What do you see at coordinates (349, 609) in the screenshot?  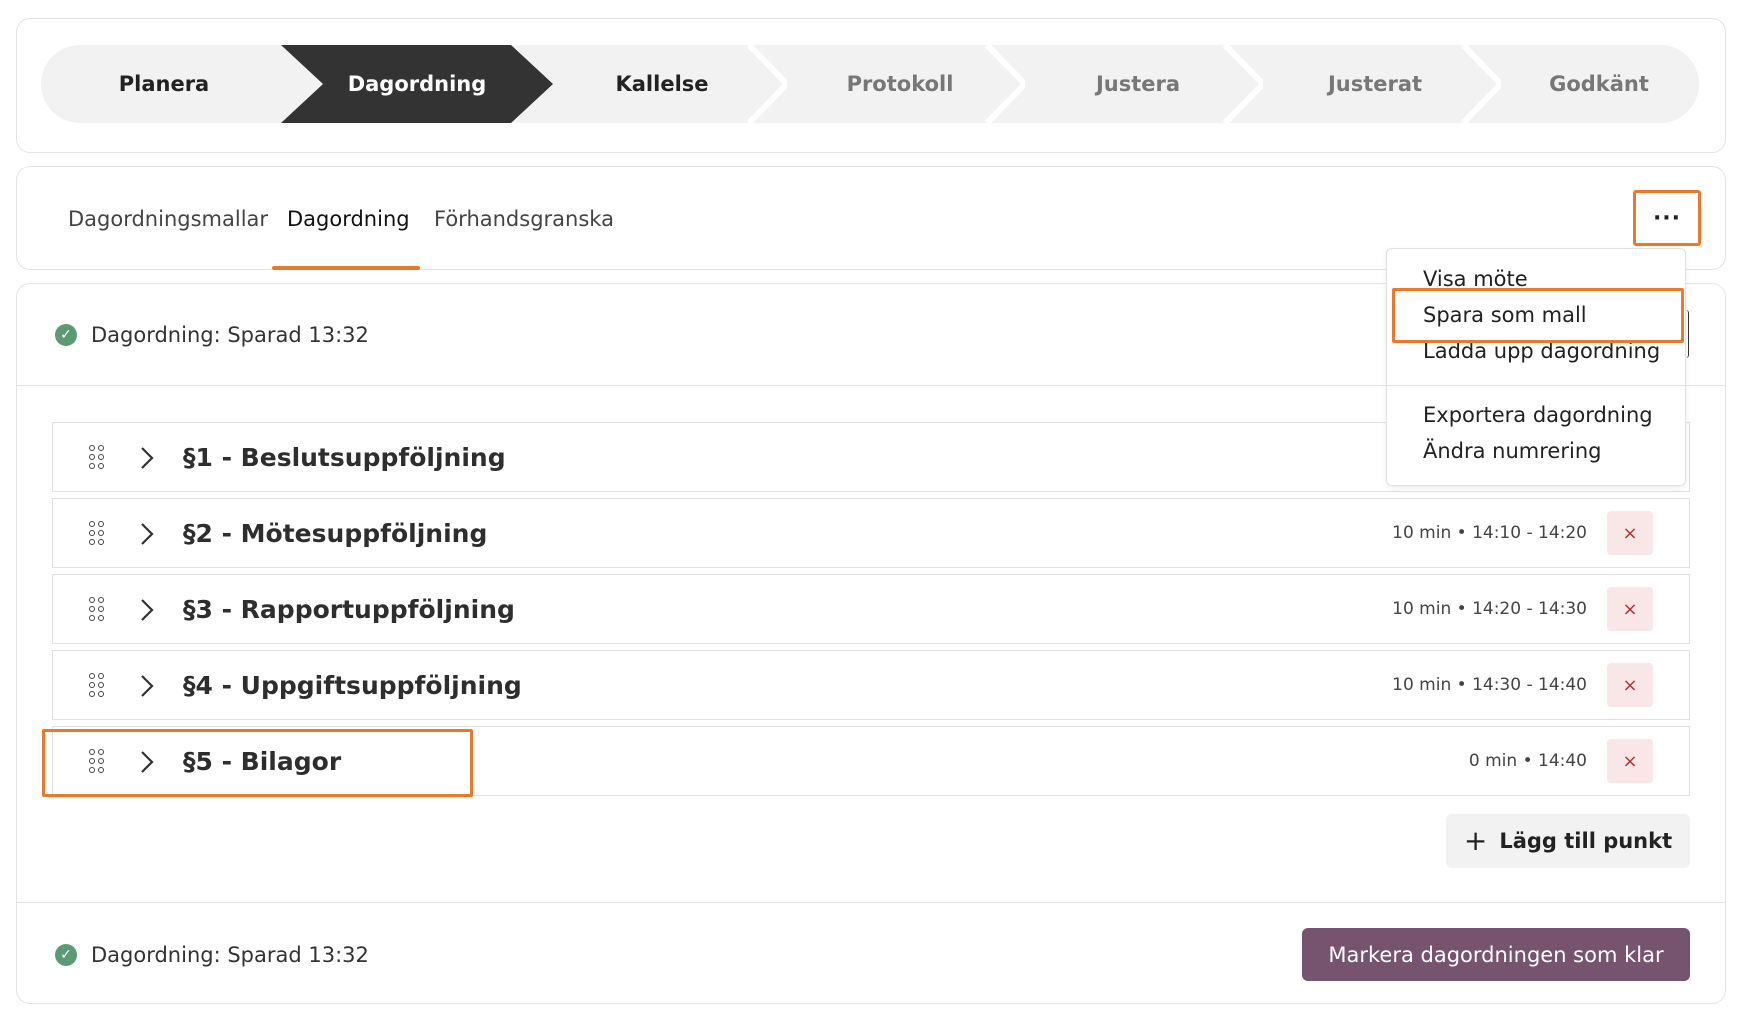 I see `agenda-item-title: §3 - Rapportuppföljning` at bounding box center [349, 609].